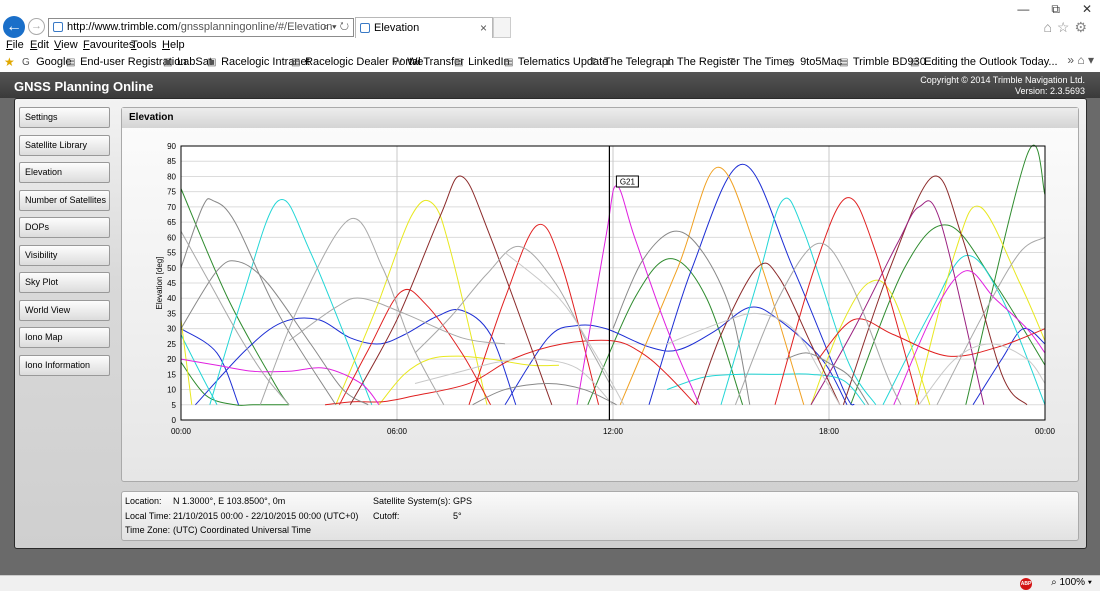 This screenshot has width=1100, height=591. What do you see at coordinates (187, 62) in the screenshot?
I see `fav-labsat: ▣ LabSat` at bounding box center [187, 62].